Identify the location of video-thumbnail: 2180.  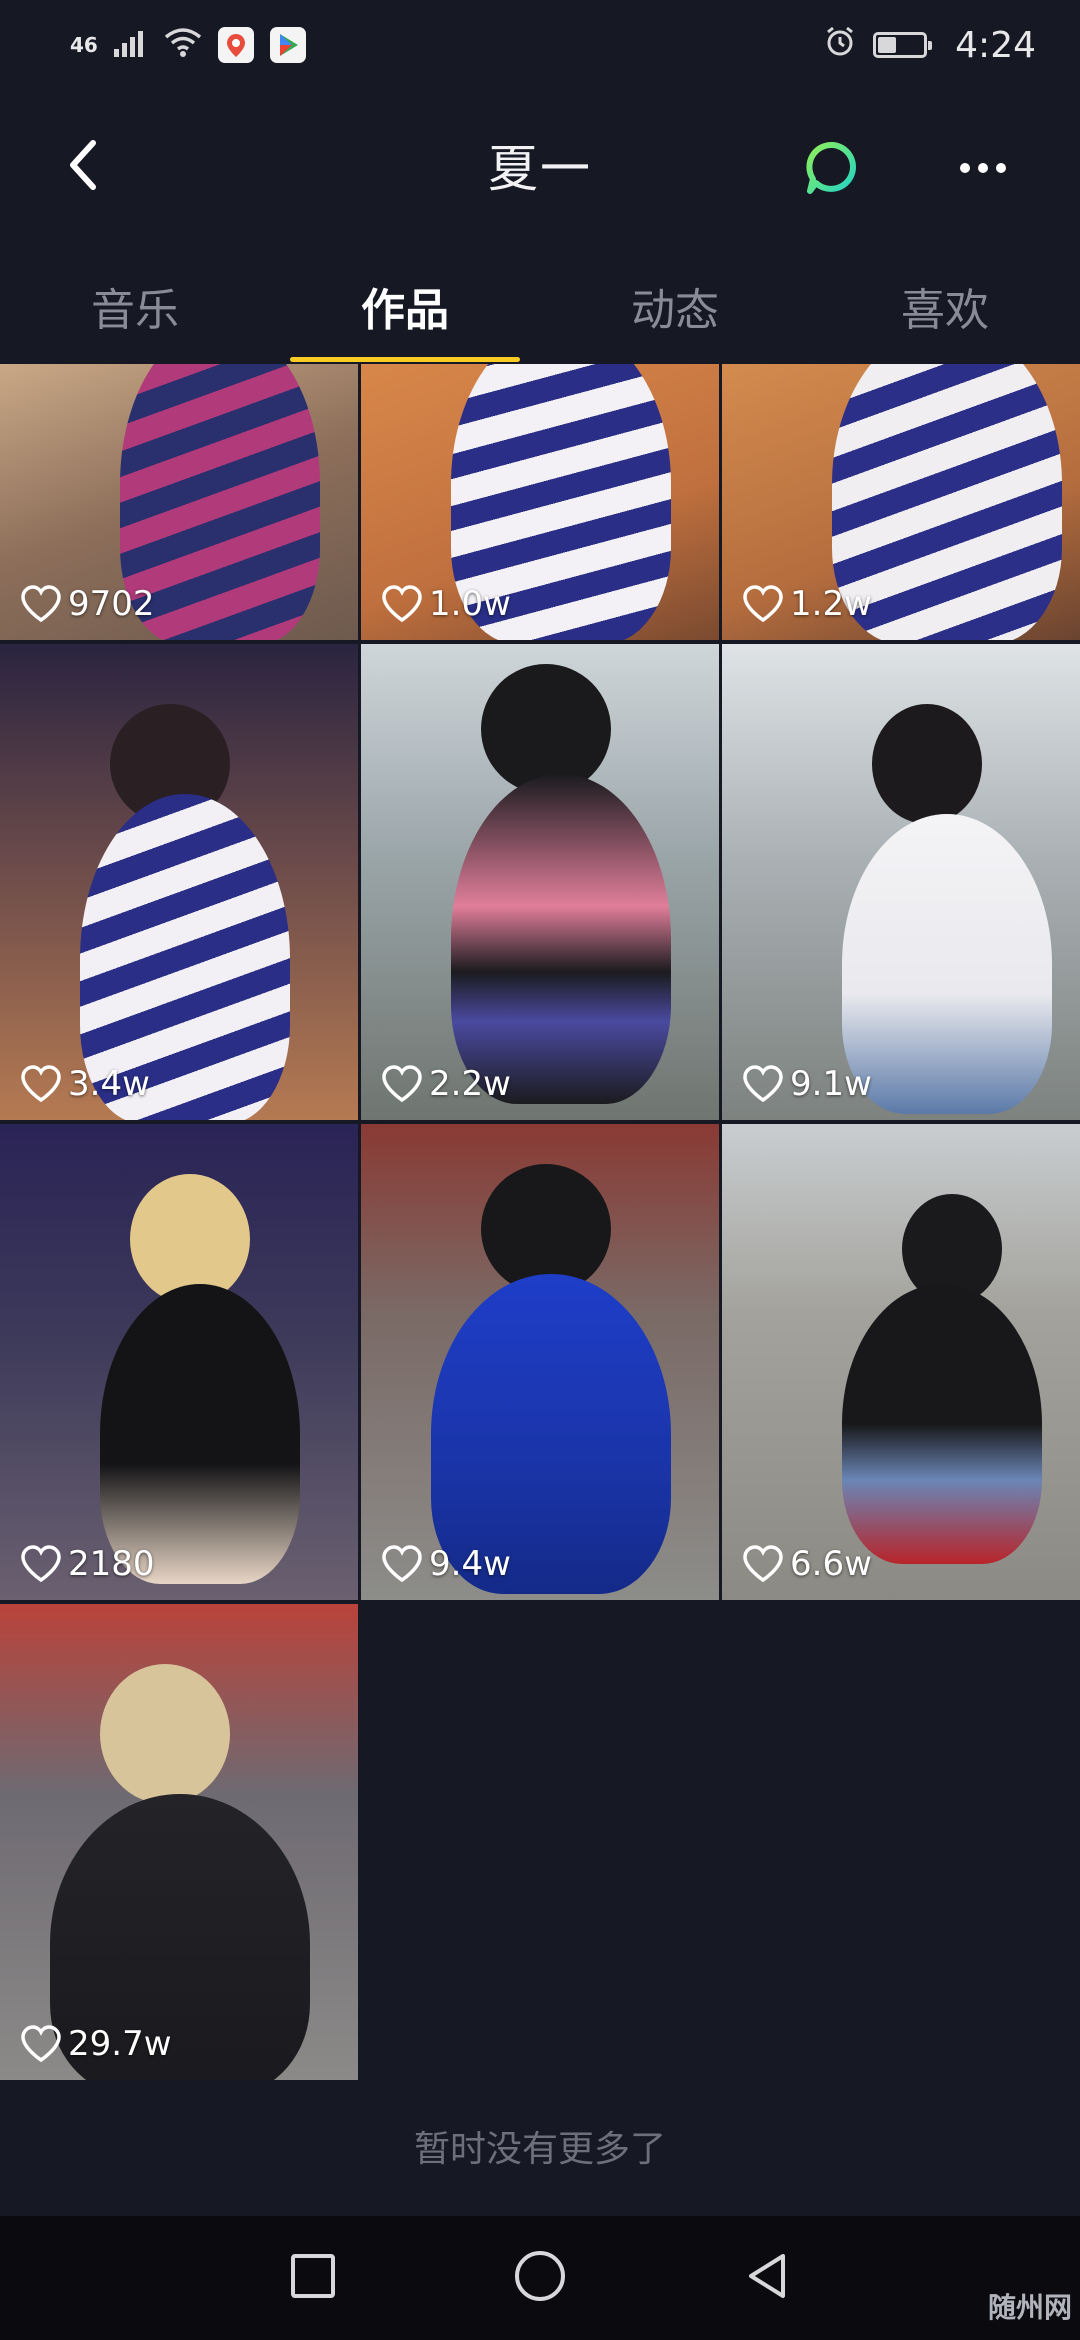
(179, 1362).